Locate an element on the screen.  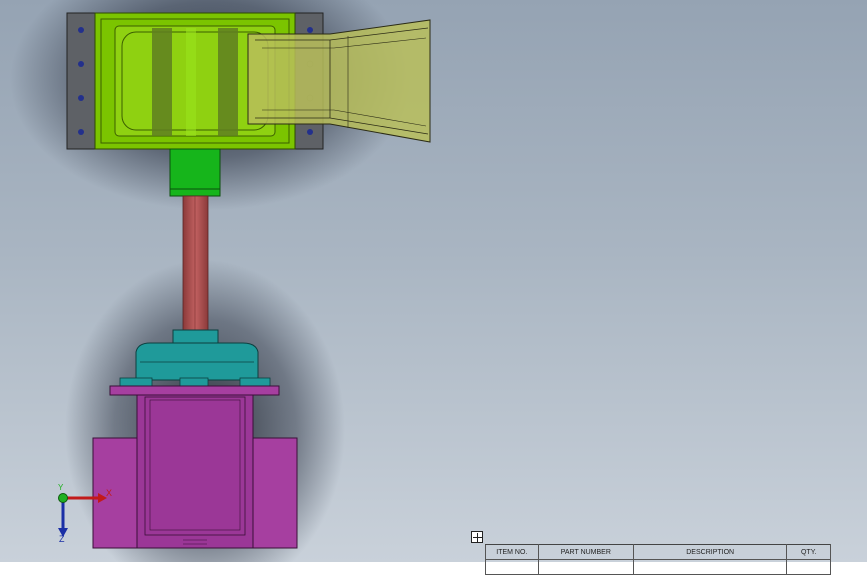
bom-header-part-number: PART NUMBER is located at coordinates (585, 552).